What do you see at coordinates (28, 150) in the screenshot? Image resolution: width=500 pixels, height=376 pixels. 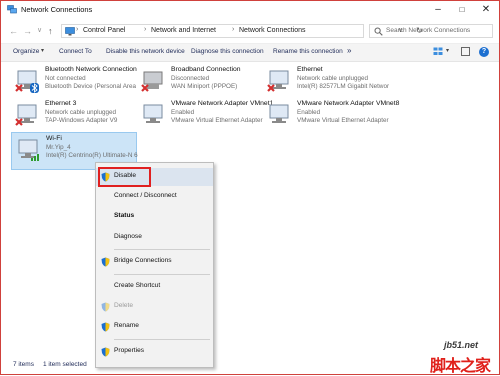 I see `wifi-adapter-icon` at bounding box center [28, 150].